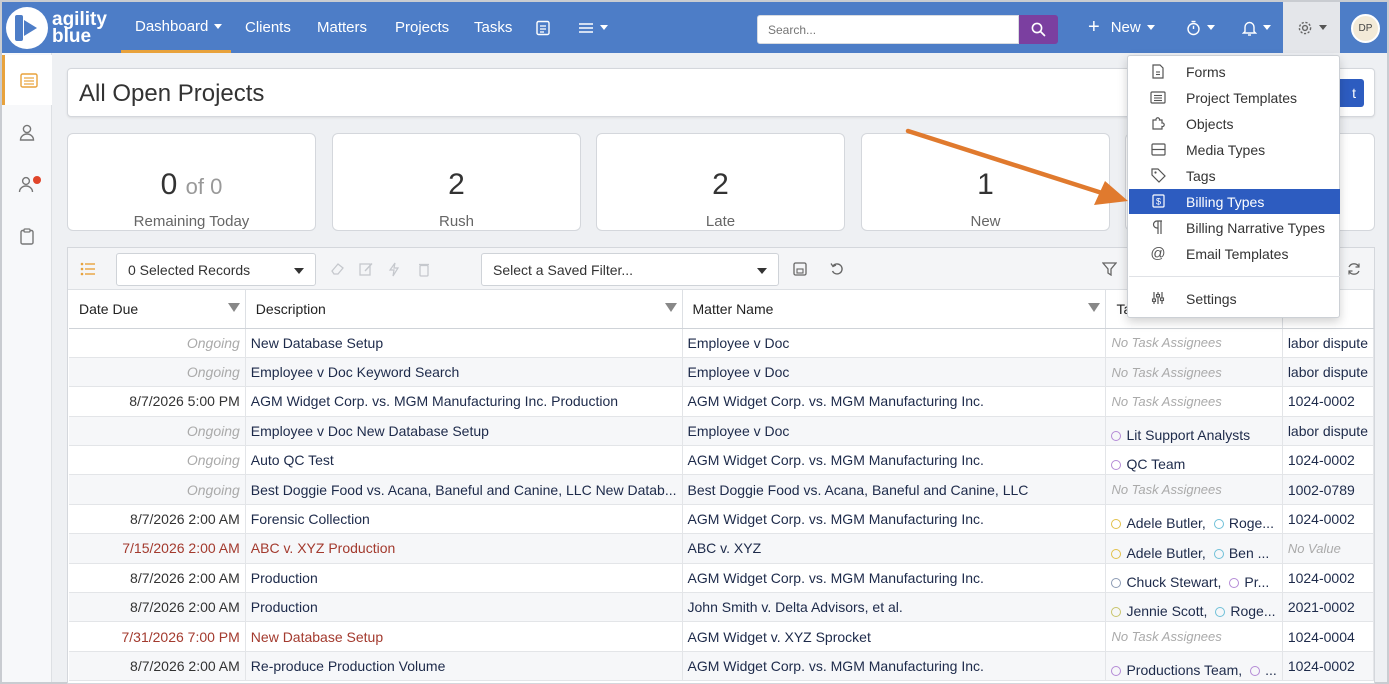  What do you see at coordinates (1234, 201) in the screenshot?
I see `menu-item-billing-types: $ Billing Types` at bounding box center [1234, 201].